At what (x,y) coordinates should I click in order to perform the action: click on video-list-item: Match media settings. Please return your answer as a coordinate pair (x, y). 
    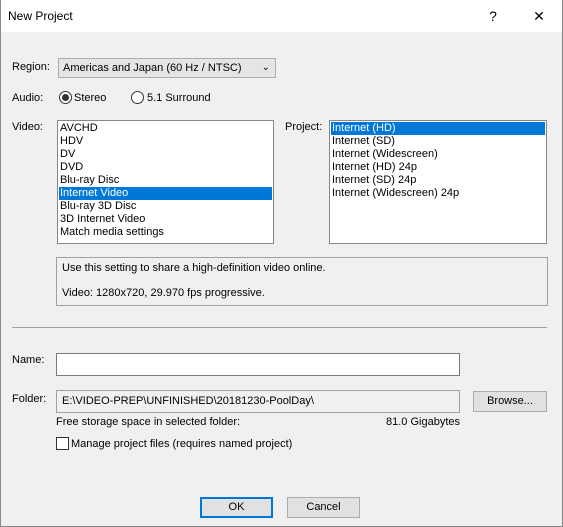
    Looking at the image, I should click on (165, 232).